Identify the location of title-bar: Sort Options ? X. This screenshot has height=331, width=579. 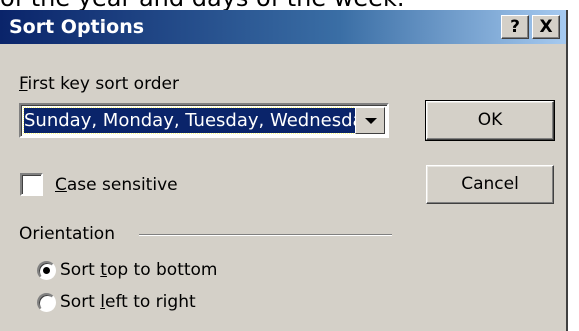
(283, 27).